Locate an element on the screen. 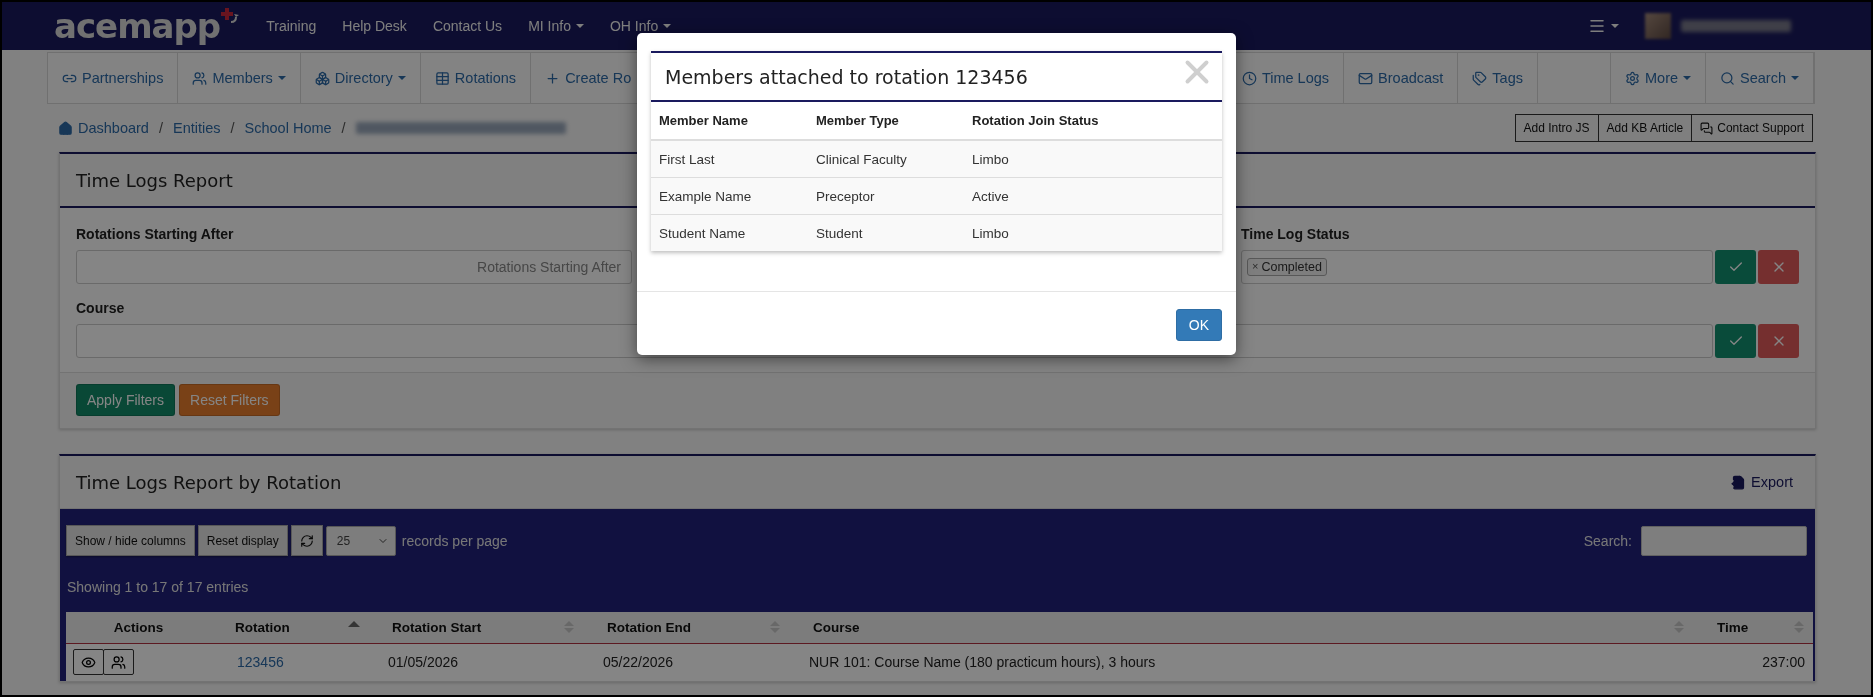  field-label: Rotations Starting After is located at coordinates (155, 234).